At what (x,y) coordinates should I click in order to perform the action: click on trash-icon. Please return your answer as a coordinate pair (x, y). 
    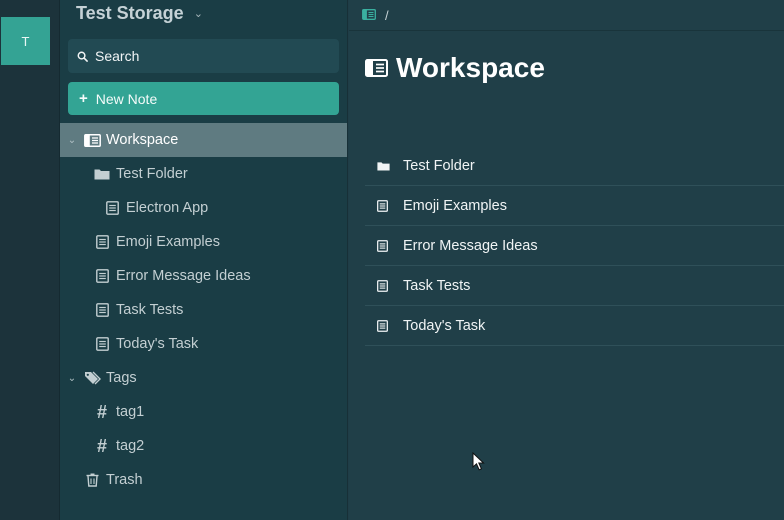
    Looking at the image, I should click on (92, 480).